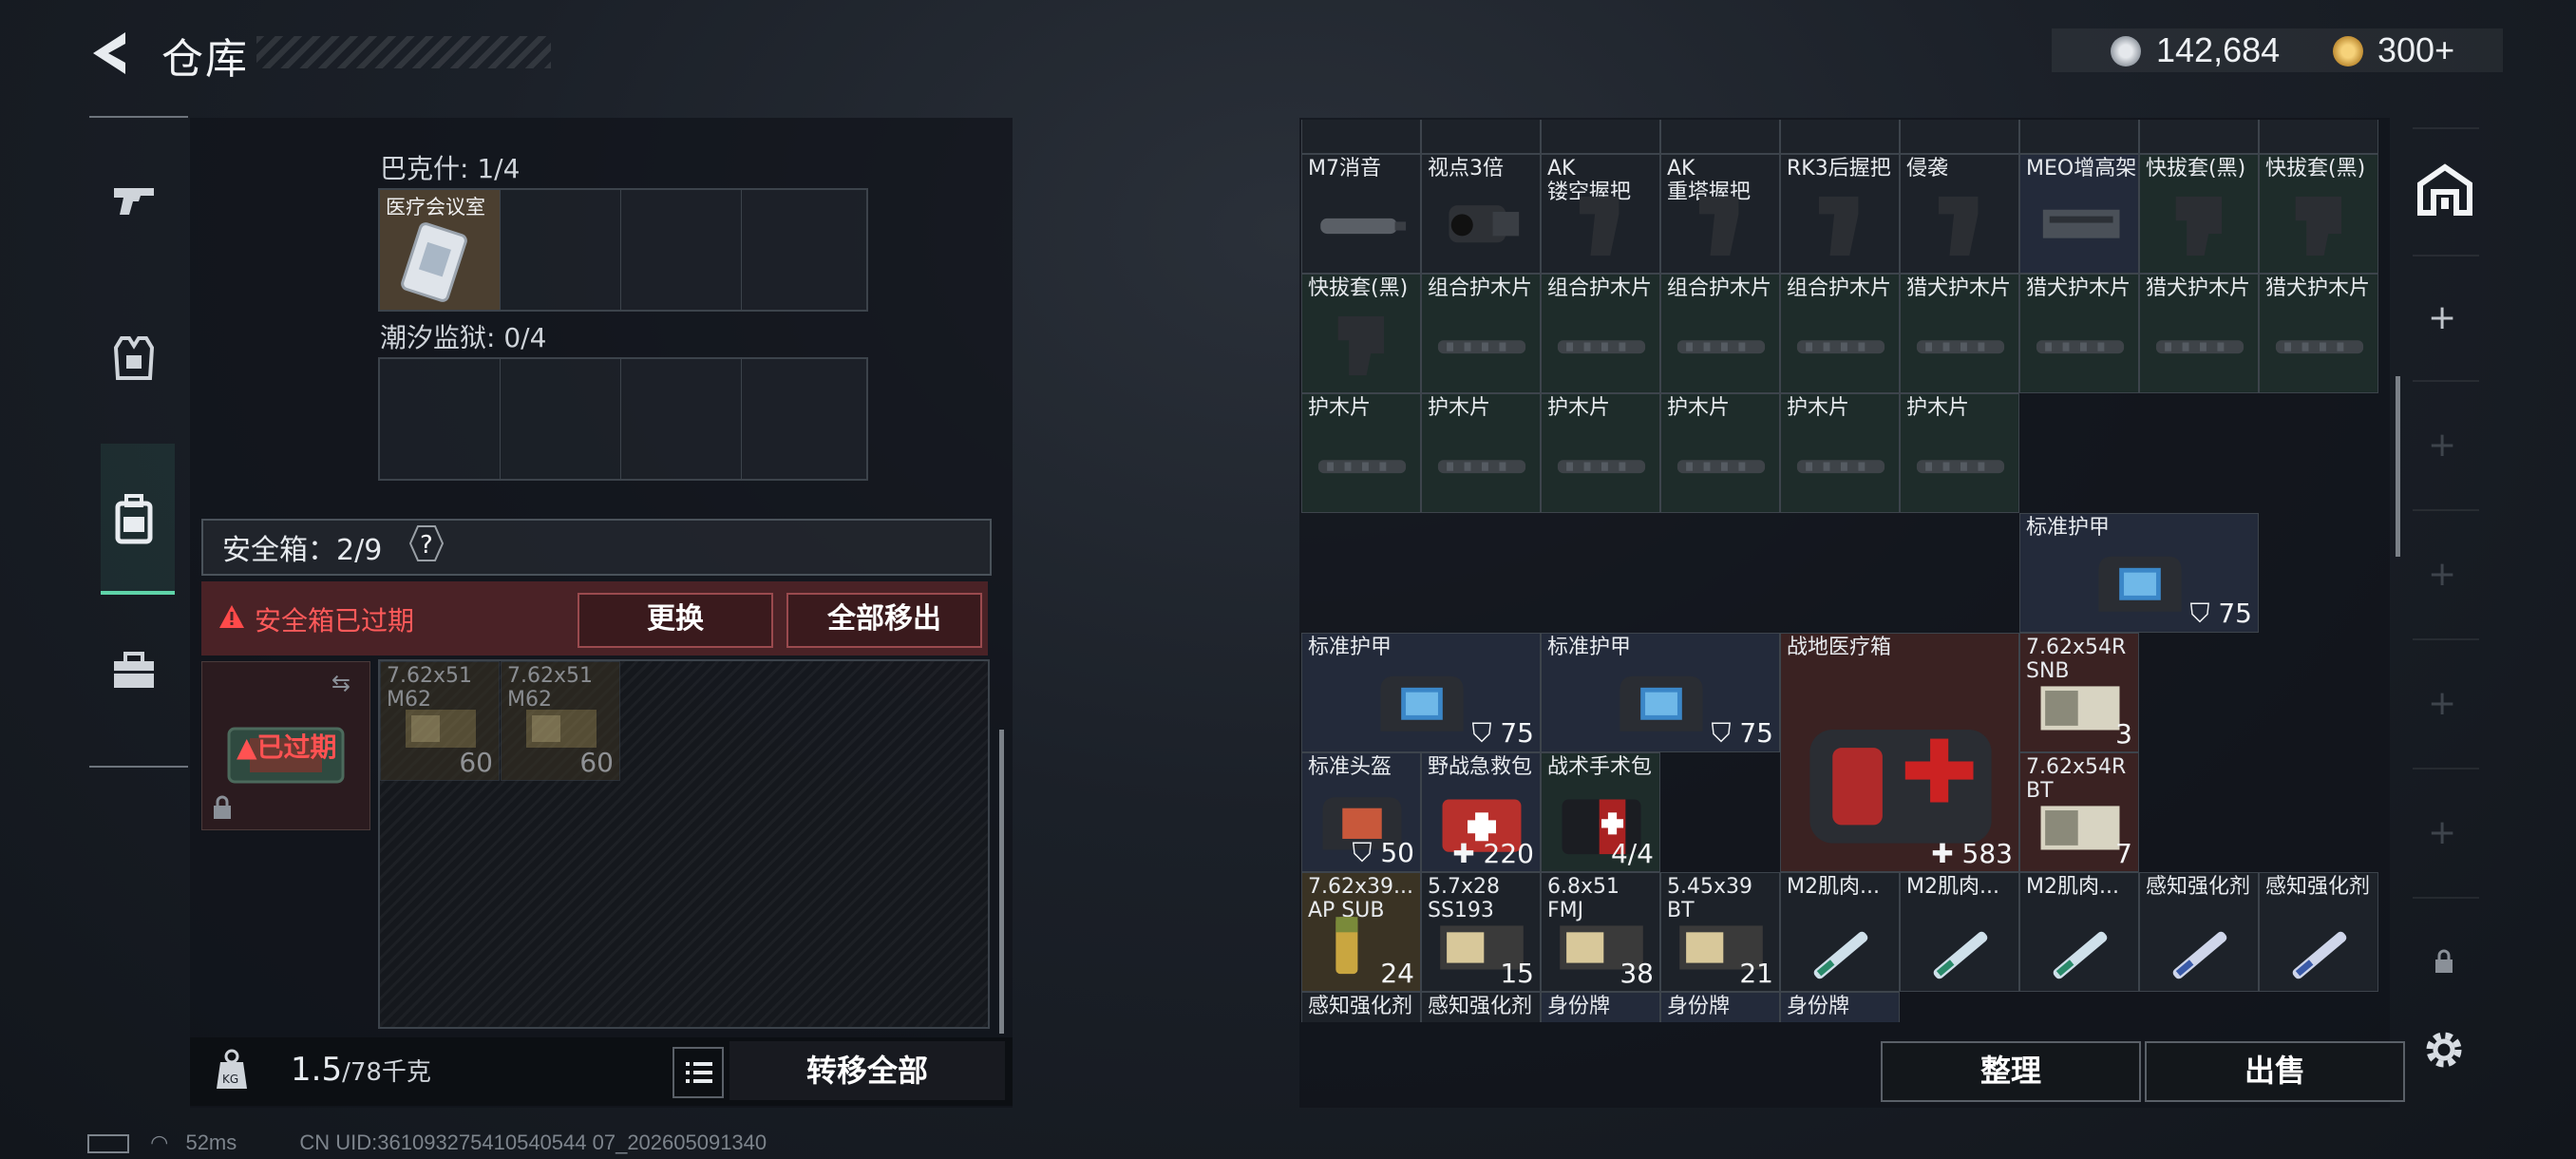 The image size is (2576, 1159). Describe the element at coordinates (884, 620) in the screenshot. I see `remove-all-button: 全部移出` at that location.